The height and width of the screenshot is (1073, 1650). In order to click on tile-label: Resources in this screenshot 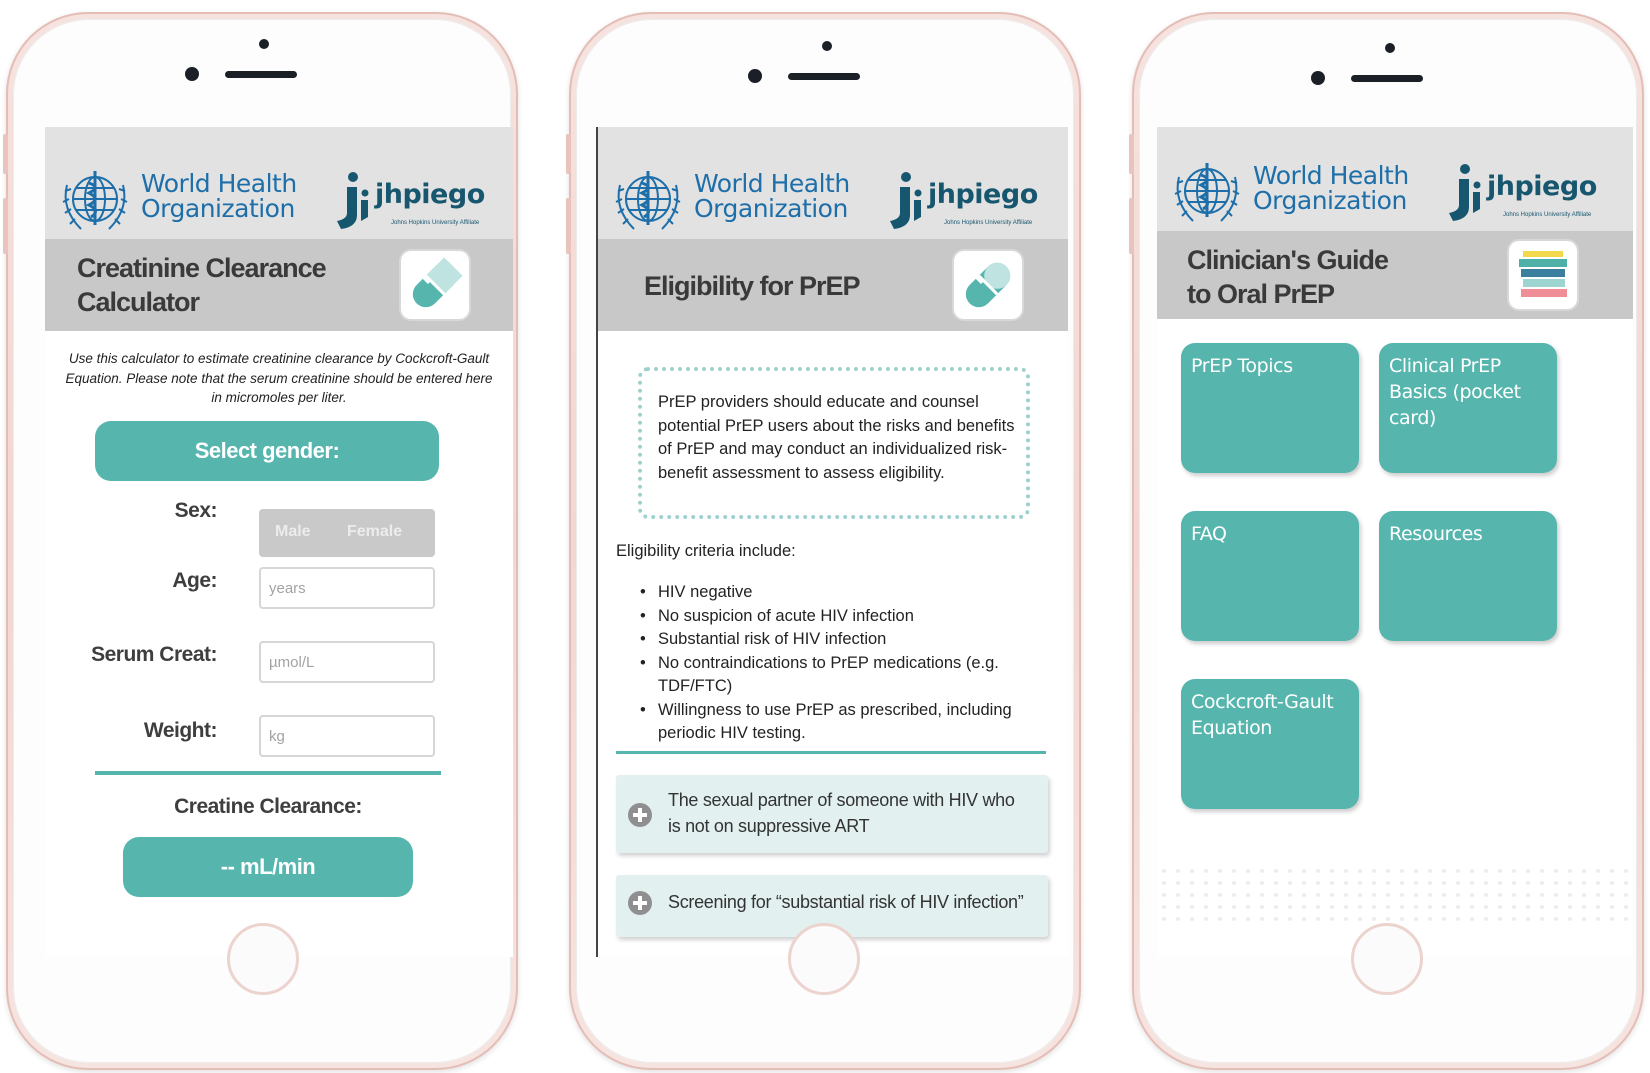, I will do `click(1436, 534)`.